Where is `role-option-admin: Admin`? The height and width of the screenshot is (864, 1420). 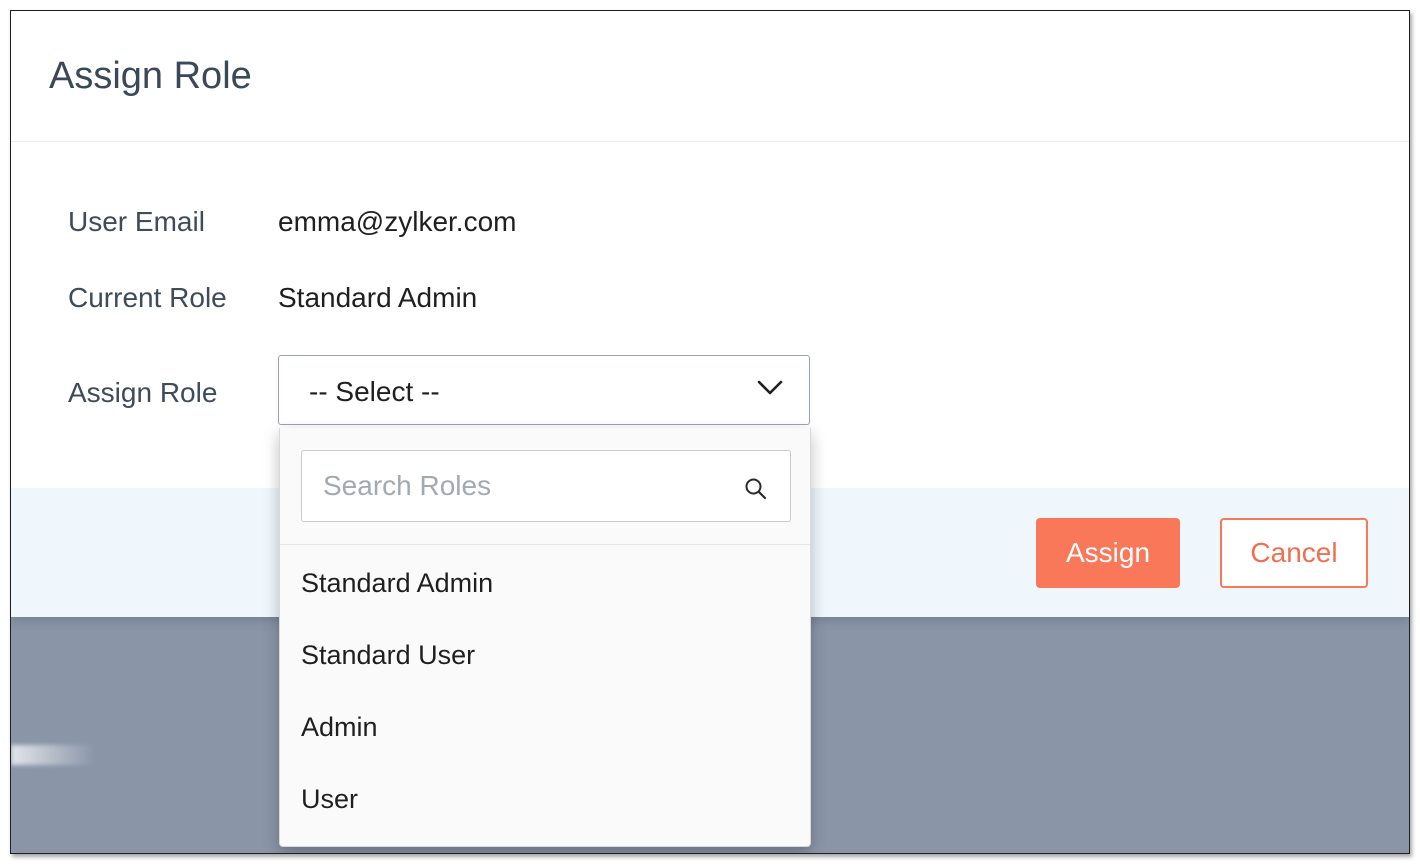 role-option-admin: Admin is located at coordinates (545, 727).